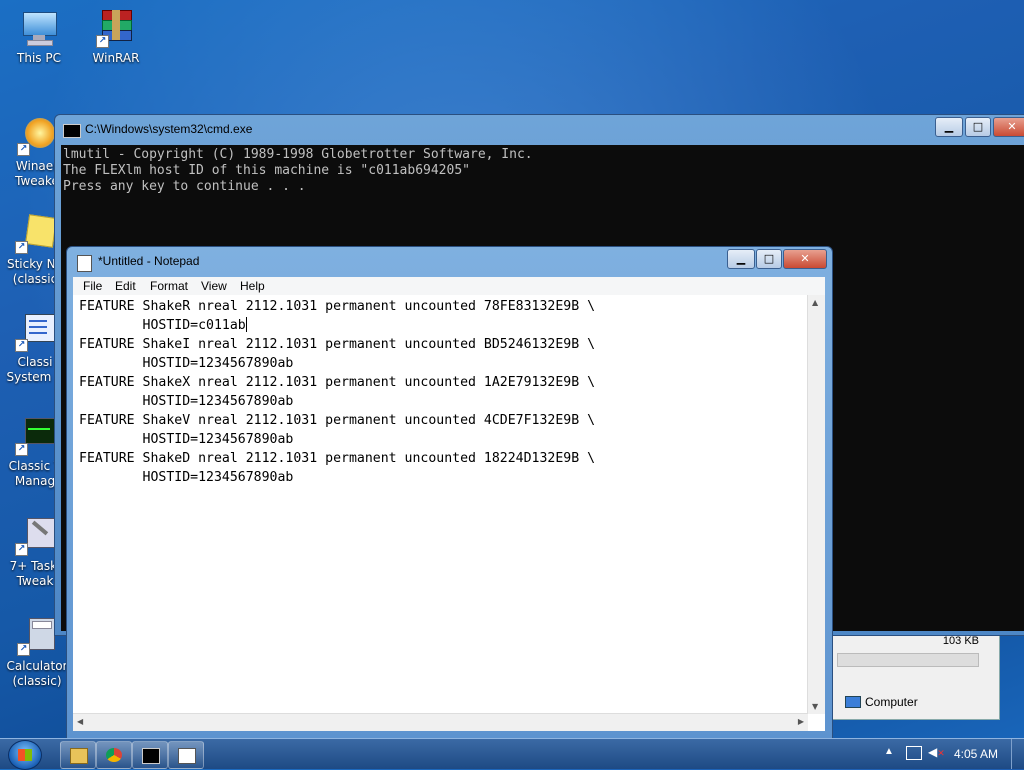 The image size is (1024, 770). I want to click on menu-edit: Edit, so click(125, 286).